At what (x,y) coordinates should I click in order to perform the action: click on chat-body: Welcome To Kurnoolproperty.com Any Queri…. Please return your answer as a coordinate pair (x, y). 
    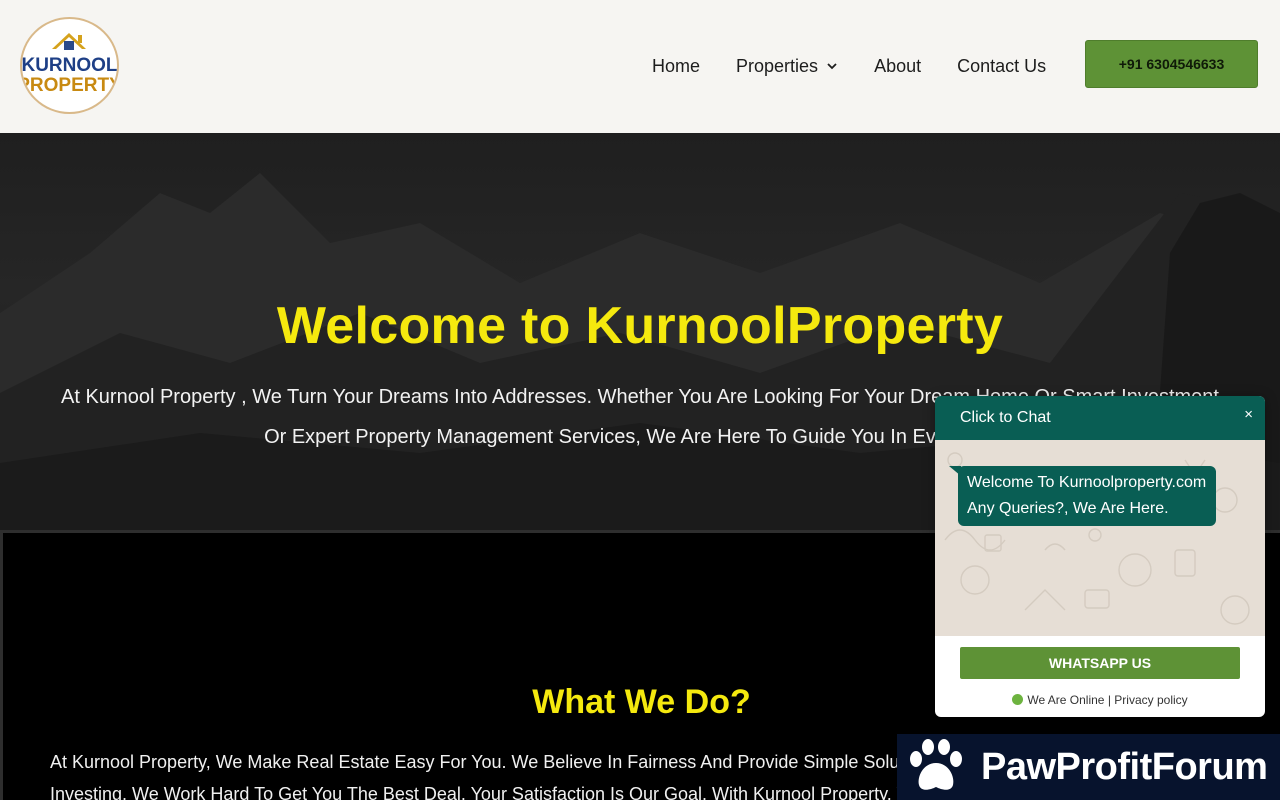
    Looking at the image, I should click on (1100, 538).